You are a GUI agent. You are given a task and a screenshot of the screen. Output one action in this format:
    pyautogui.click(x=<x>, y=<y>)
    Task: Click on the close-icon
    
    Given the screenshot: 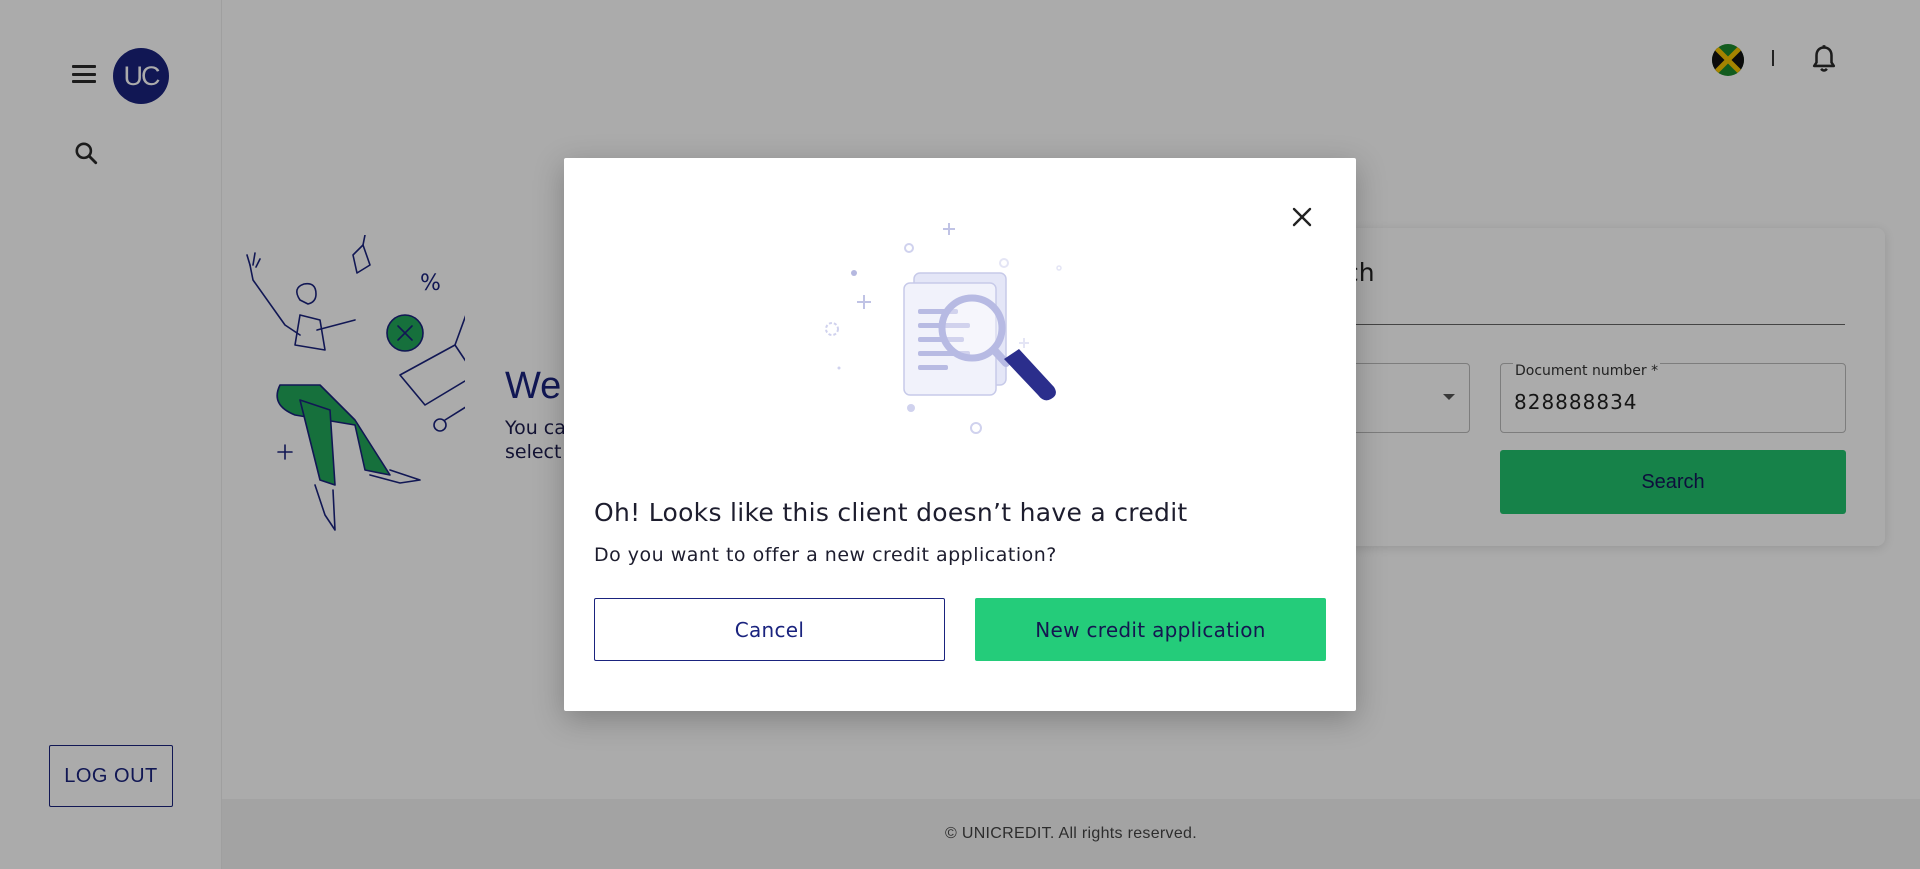 What is the action you would take?
    pyautogui.click(x=1302, y=217)
    